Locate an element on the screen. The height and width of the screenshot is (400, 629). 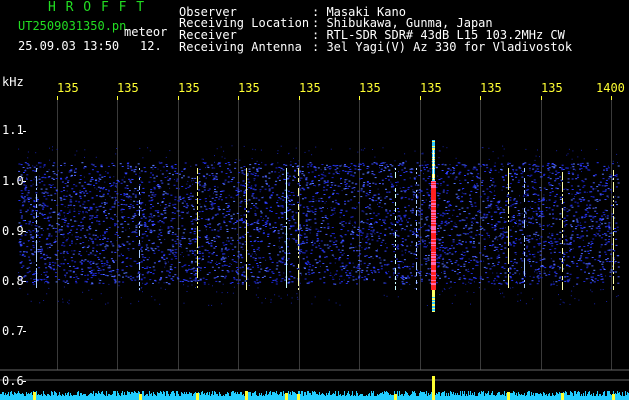
y-tick-label: 0.7 is located at coordinates (13, 331).